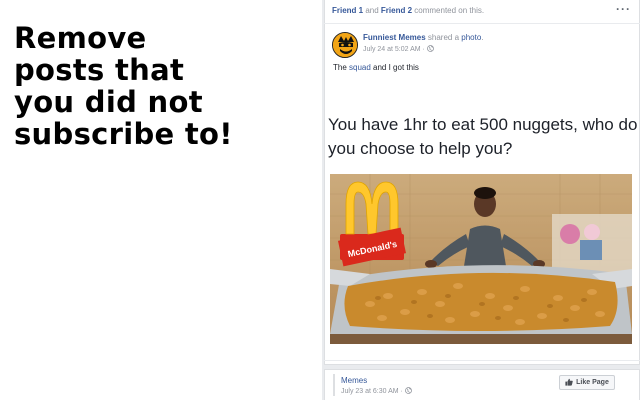 The width and height of the screenshot is (640, 400). I want to click on promo-line: subscribe to!, so click(123, 134).